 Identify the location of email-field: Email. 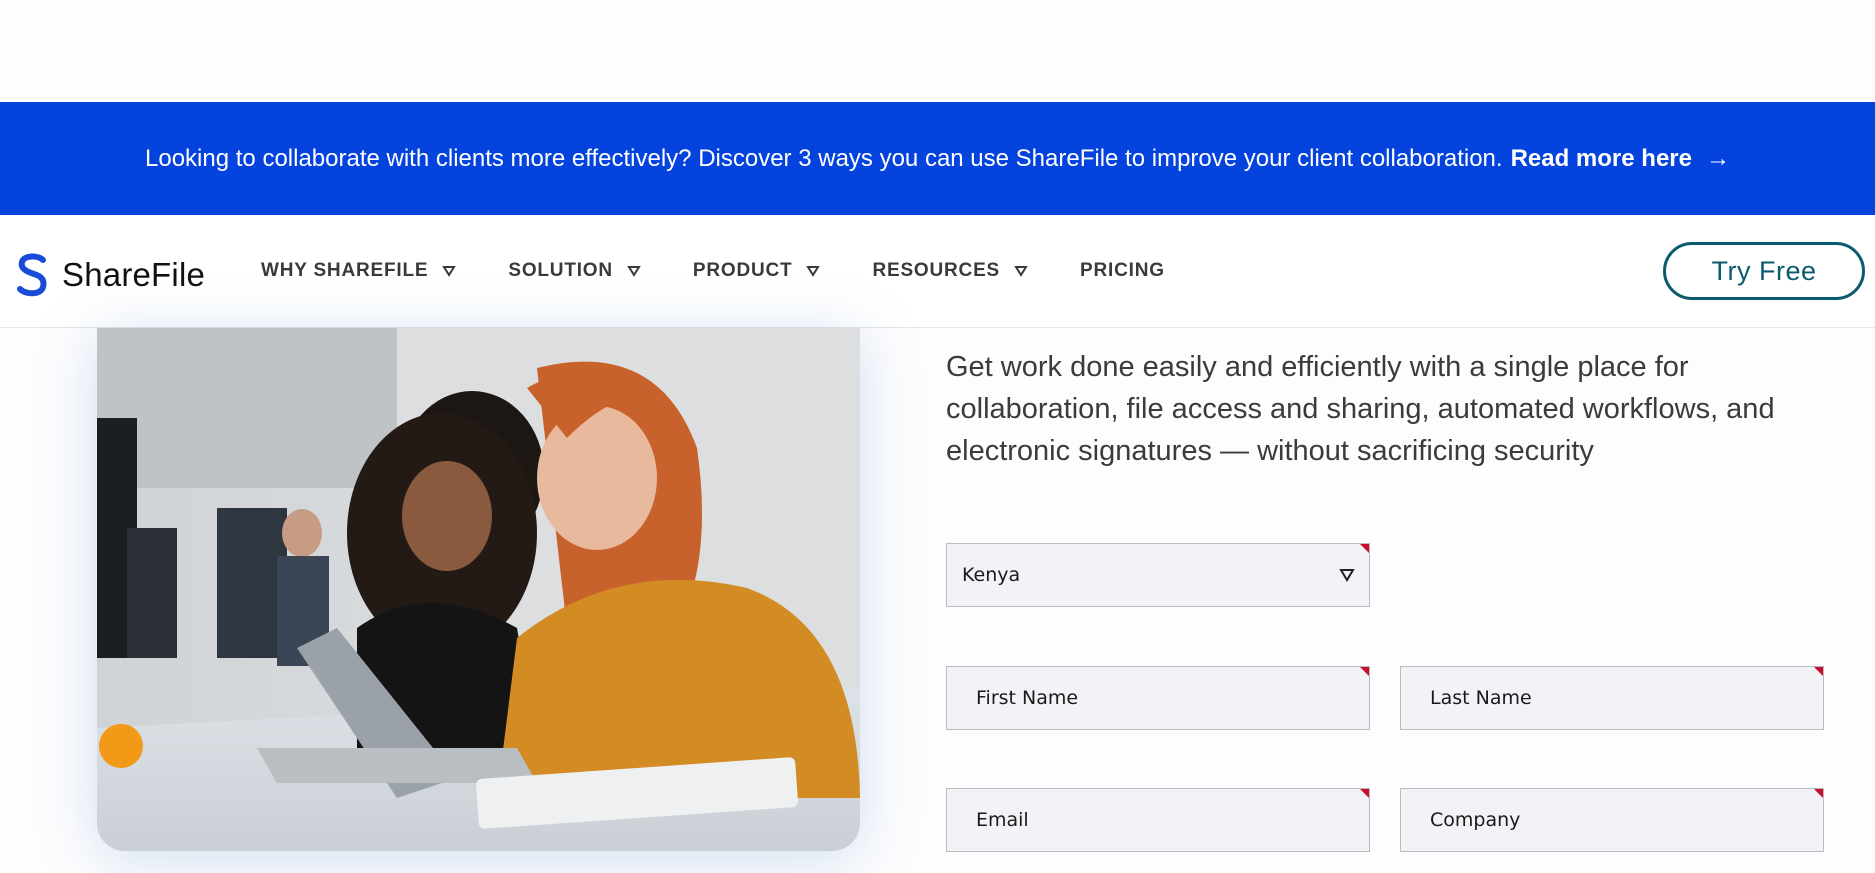
(1158, 820).